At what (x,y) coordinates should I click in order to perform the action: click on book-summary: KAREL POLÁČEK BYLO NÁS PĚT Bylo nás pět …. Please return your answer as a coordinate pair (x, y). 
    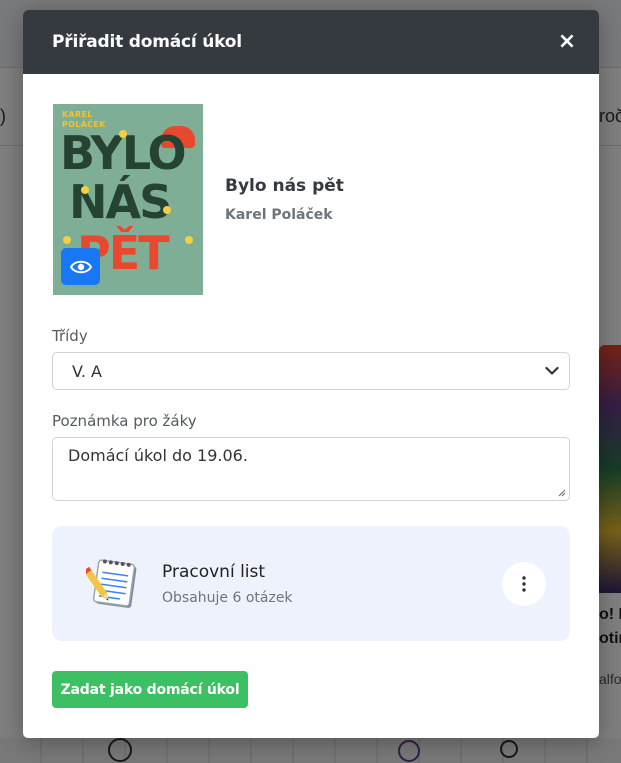
    Looking at the image, I should click on (198, 199).